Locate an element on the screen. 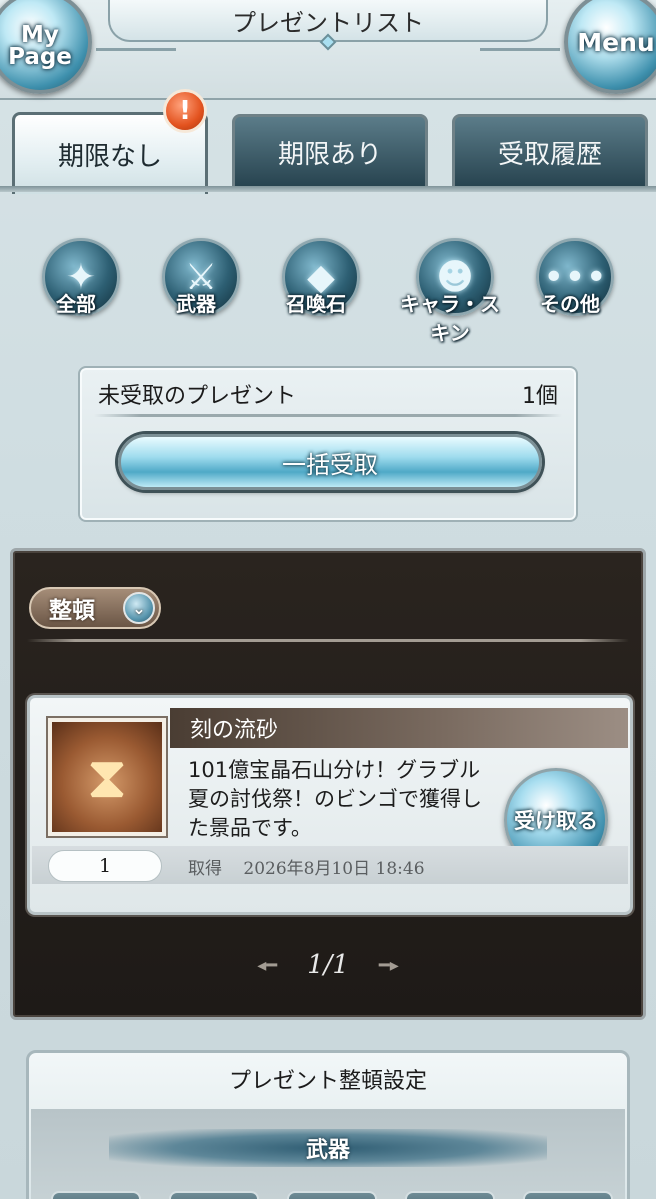  category-label: 全部 is located at coordinates (76, 304).